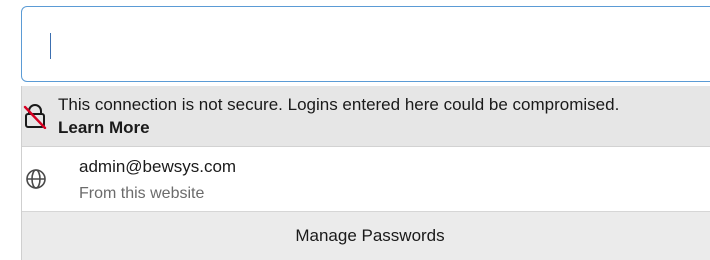  What do you see at coordinates (370, 235) in the screenshot?
I see `manage-passwords-label: Manage Passwords` at bounding box center [370, 235].